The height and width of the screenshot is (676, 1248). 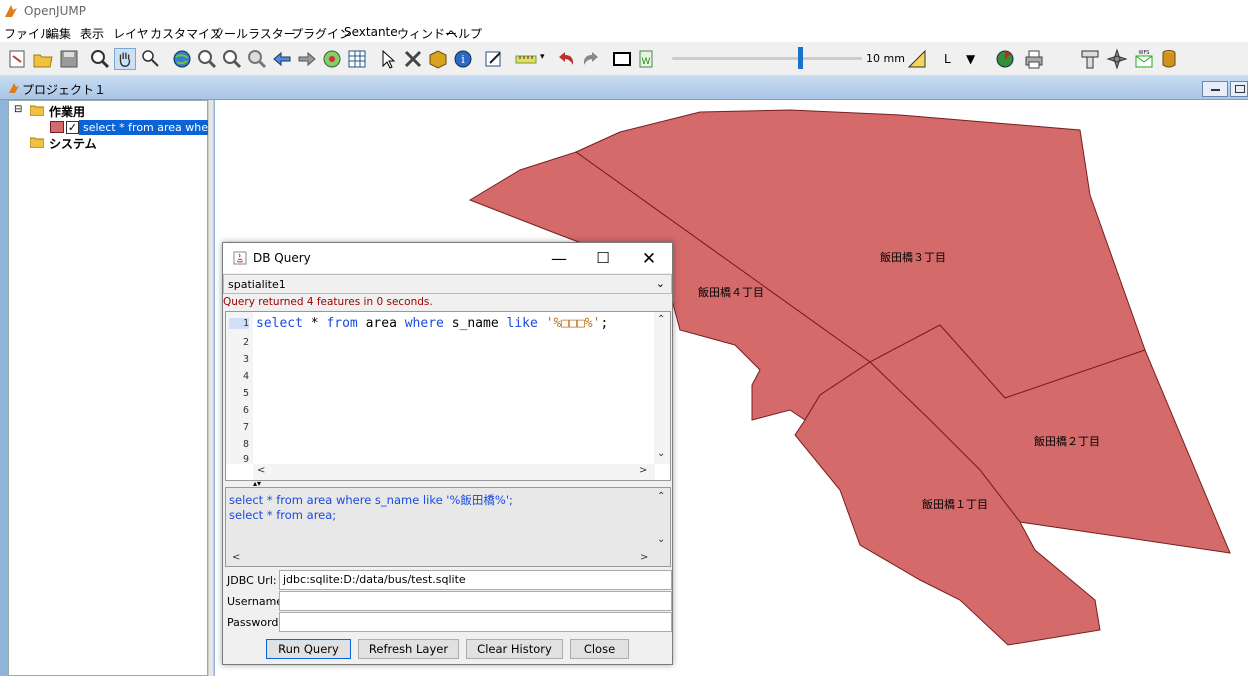 I want to click on frame-minimize-button, so click(x=1215, y=89).